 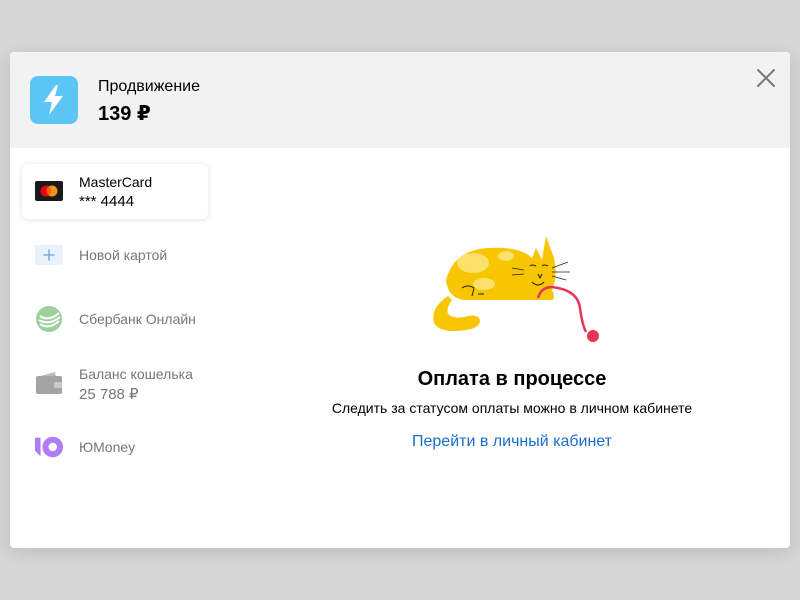 I want to click on wallet-balance: 25 788 ₽, so click(x=109, y=394).